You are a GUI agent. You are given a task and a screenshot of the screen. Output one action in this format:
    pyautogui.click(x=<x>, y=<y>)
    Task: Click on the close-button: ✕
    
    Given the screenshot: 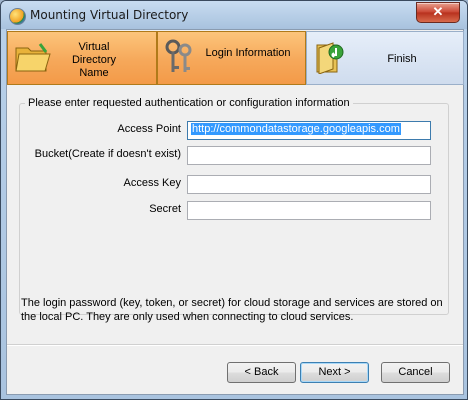 What is the action you would take?
    pyautogui.click(x=438, y=12)
    